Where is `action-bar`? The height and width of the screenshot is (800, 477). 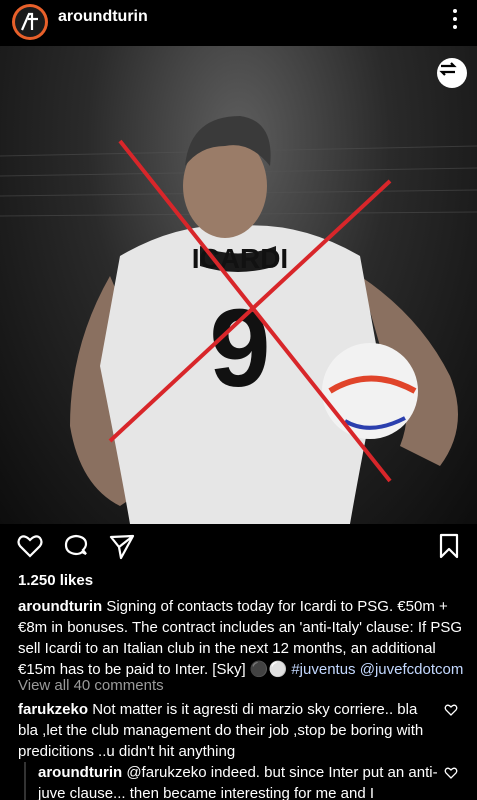
action-bar is located at coordinates (238, 546).